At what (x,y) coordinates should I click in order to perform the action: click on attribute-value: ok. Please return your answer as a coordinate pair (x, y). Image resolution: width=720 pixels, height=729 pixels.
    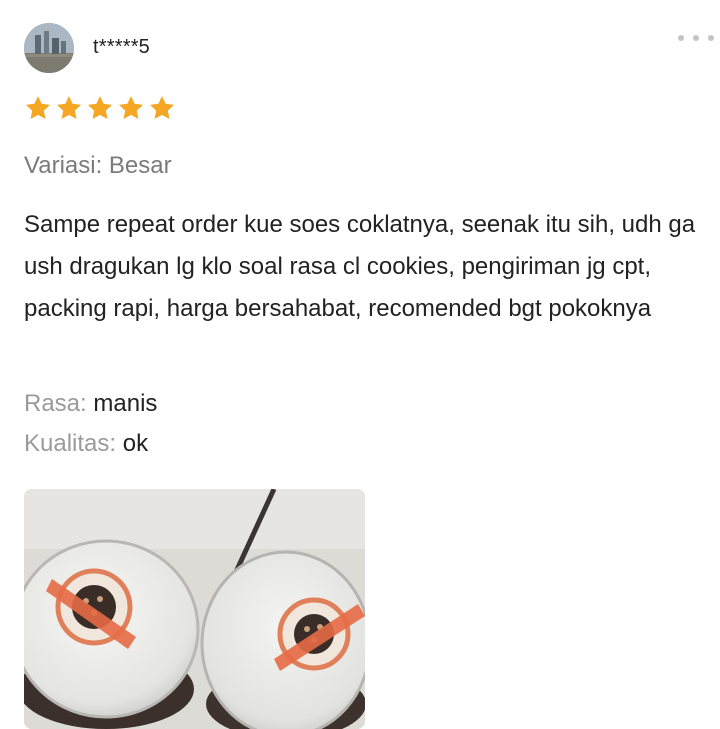
    Looking at the image, I should click on (135, 443).